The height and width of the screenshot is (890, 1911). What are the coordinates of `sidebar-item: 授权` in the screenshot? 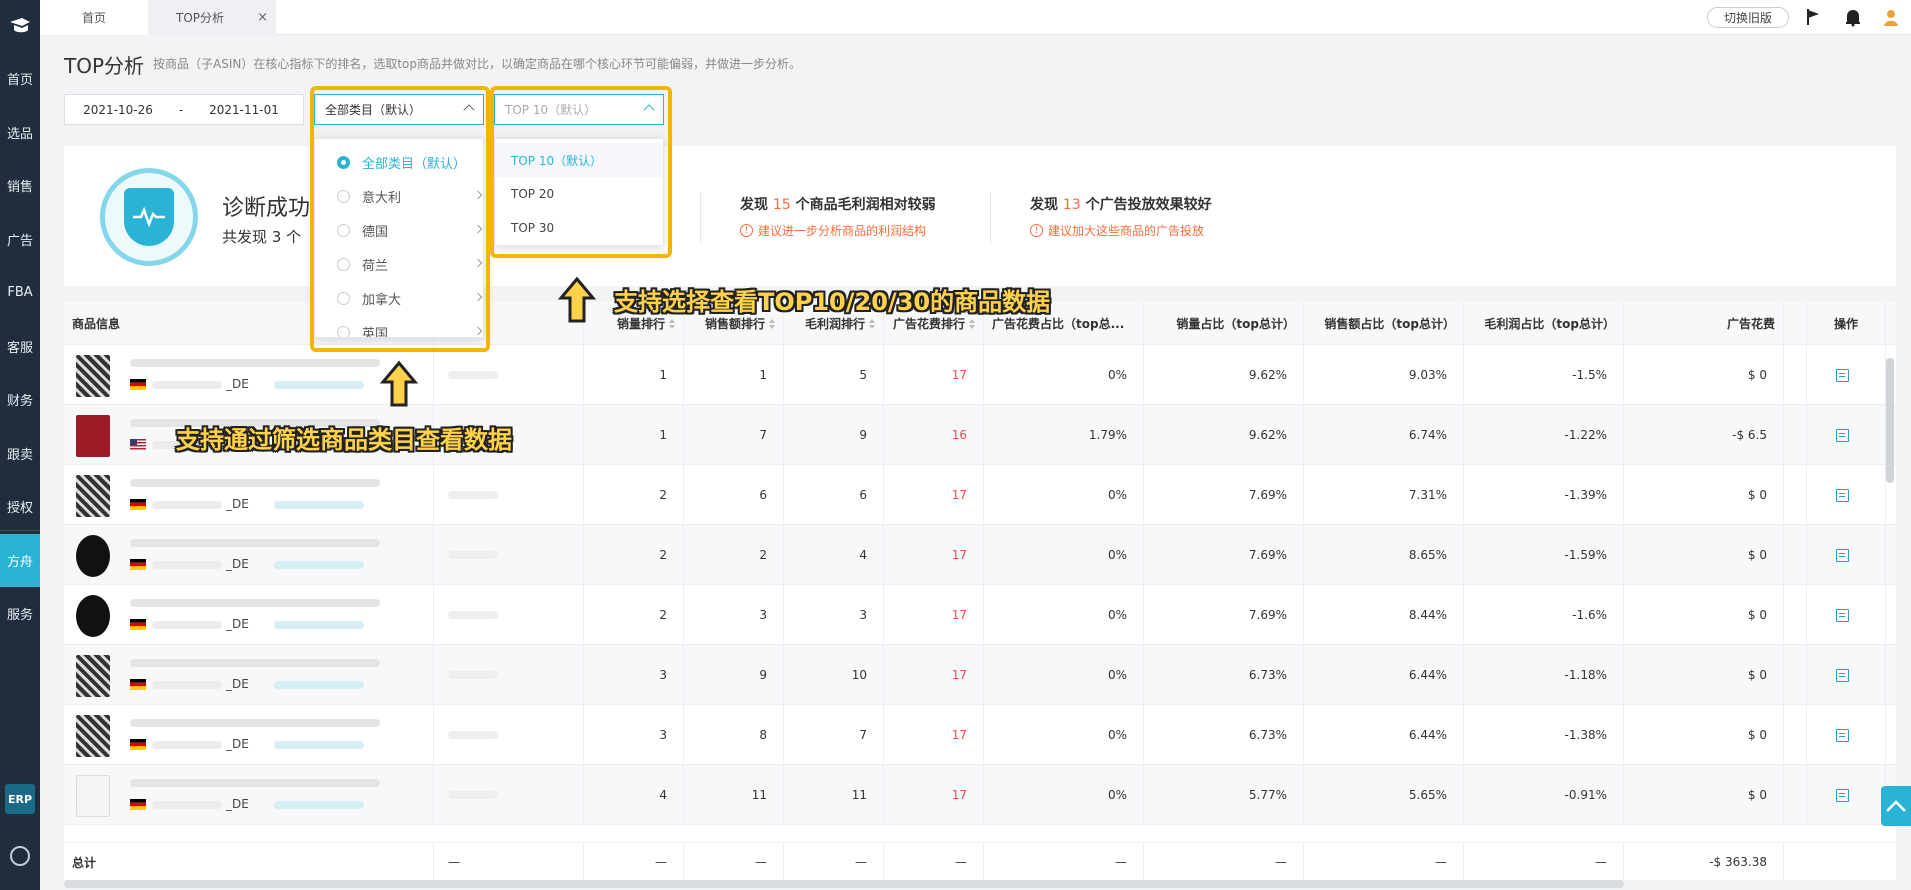 It's located at (20, 507).